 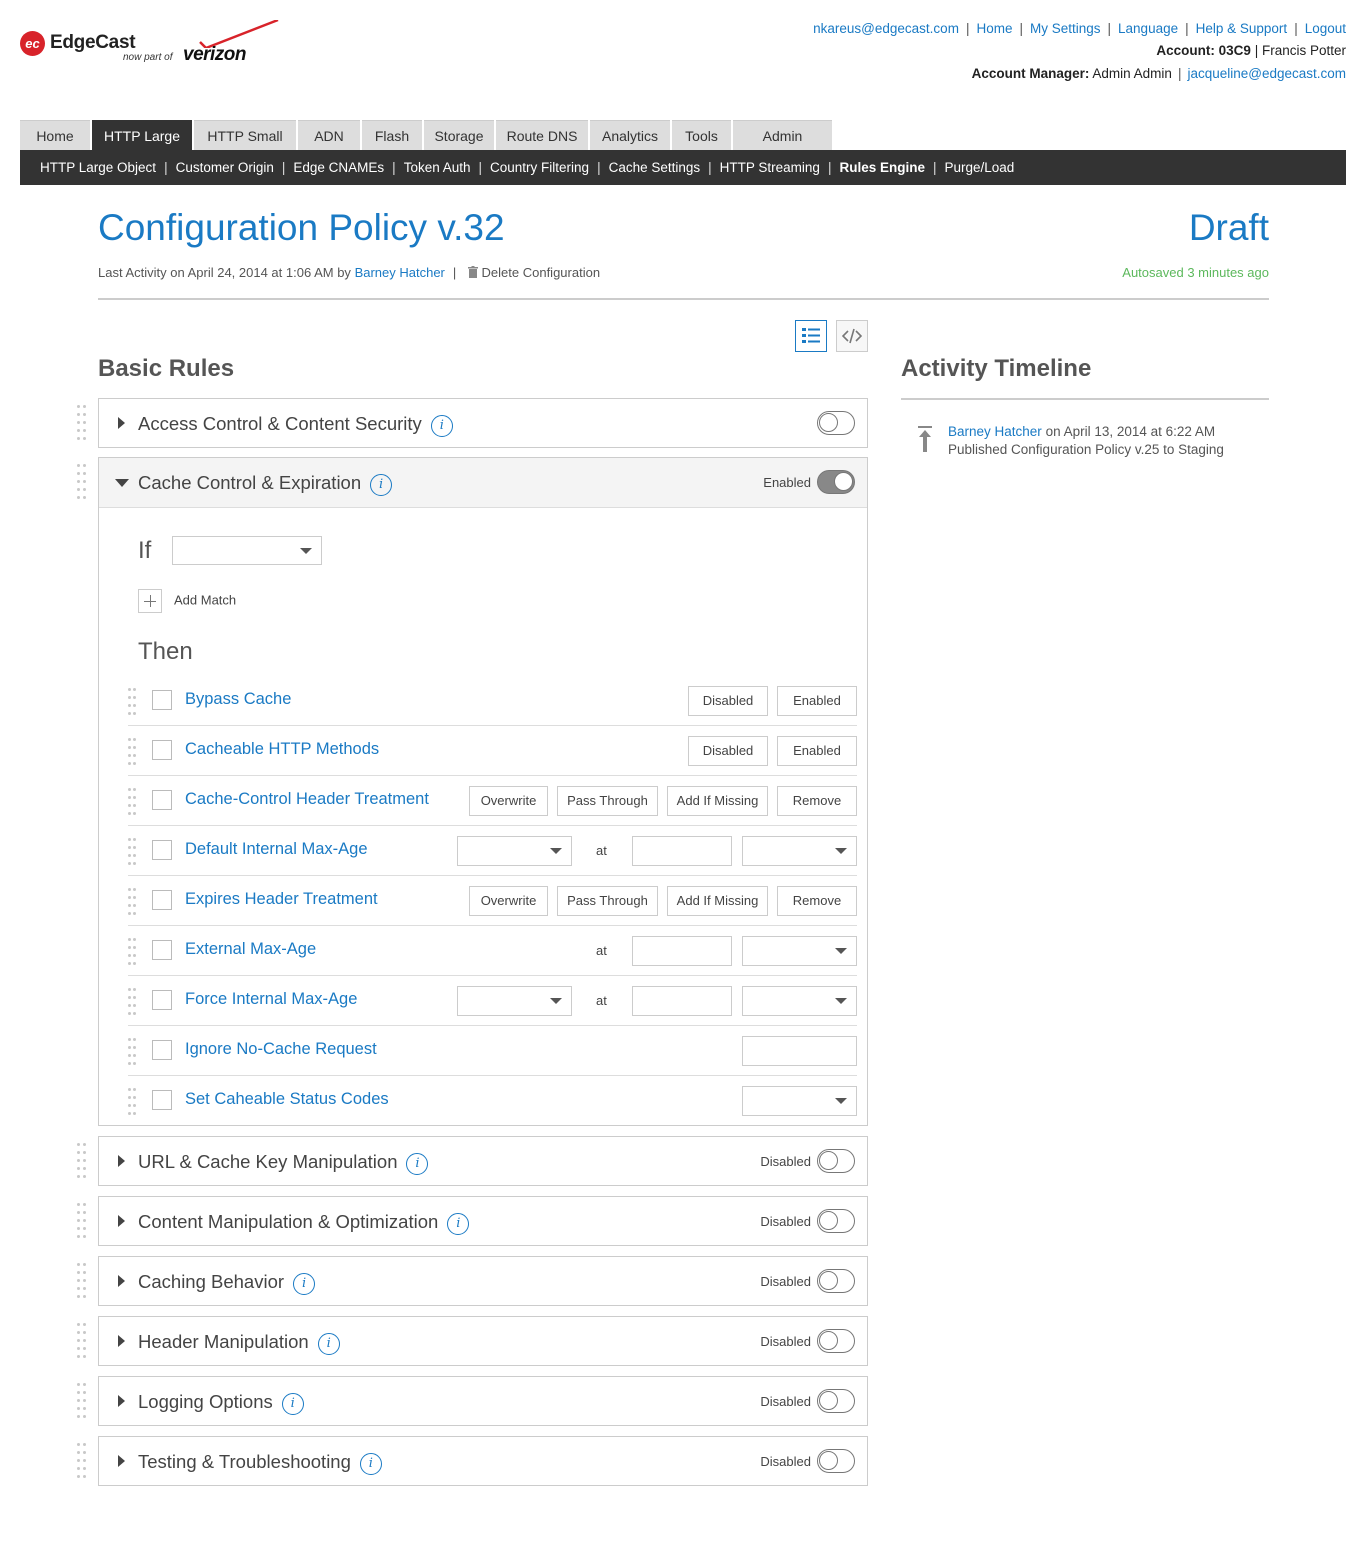 I want to click on subnav-purge-load: Purge/Load, so click(x=979, y=167).